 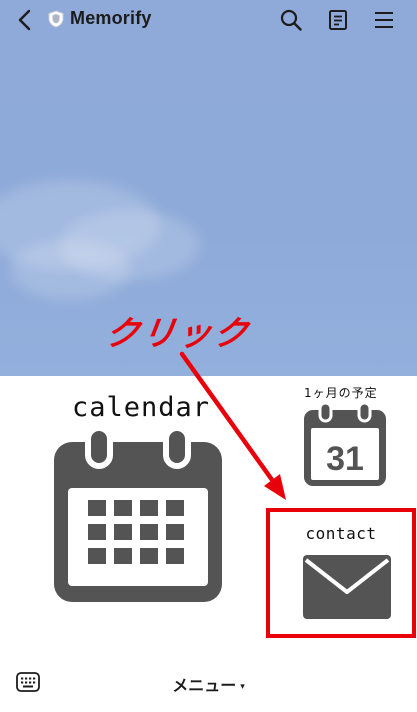 I want to click on calendar-31-icon: 31, so click(x=345, y=445).